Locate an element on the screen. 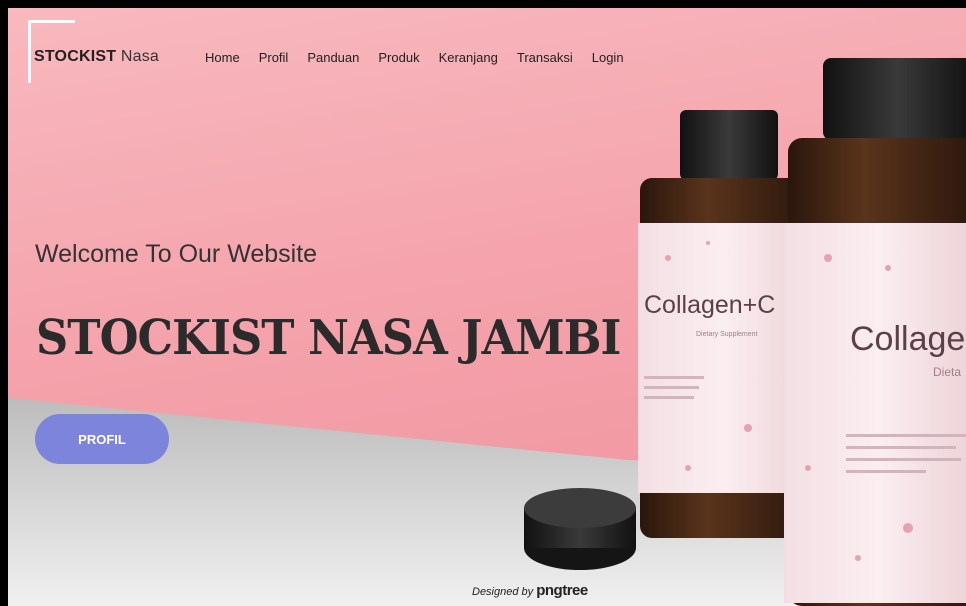 The image size is (966, 606). nav-item-panduan: Panduan is located at coordinates (333, 57).